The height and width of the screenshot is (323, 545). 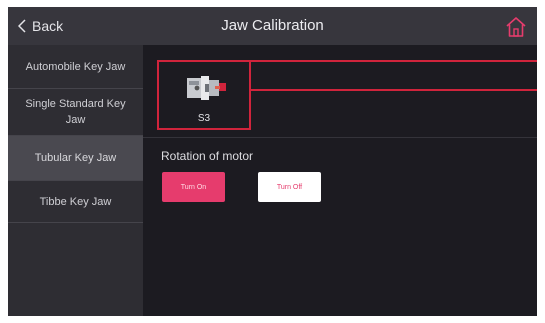 I want to click on sidebar-item-tibbe-key-jaw: Tibbe Key Jaw, so click(x=75, y=202).